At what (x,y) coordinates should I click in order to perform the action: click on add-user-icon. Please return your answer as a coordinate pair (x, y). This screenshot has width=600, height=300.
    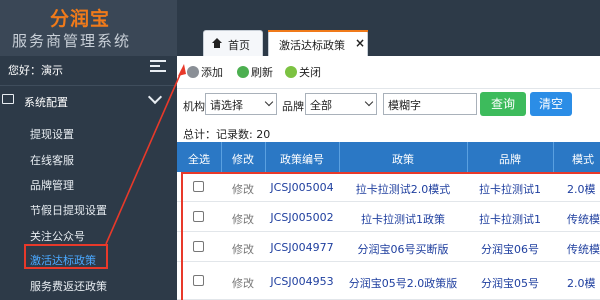
    Looking at the image, I should click on (193, 72).